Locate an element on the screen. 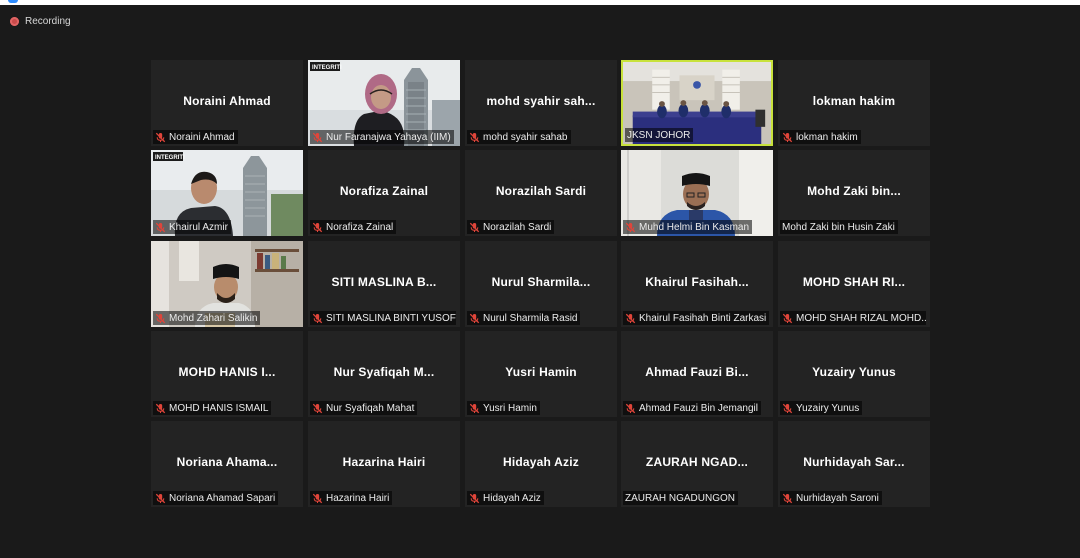  participant-tile: Yuzairy Yunus Yuzairy Yunus is located at coordinates (854, 374).